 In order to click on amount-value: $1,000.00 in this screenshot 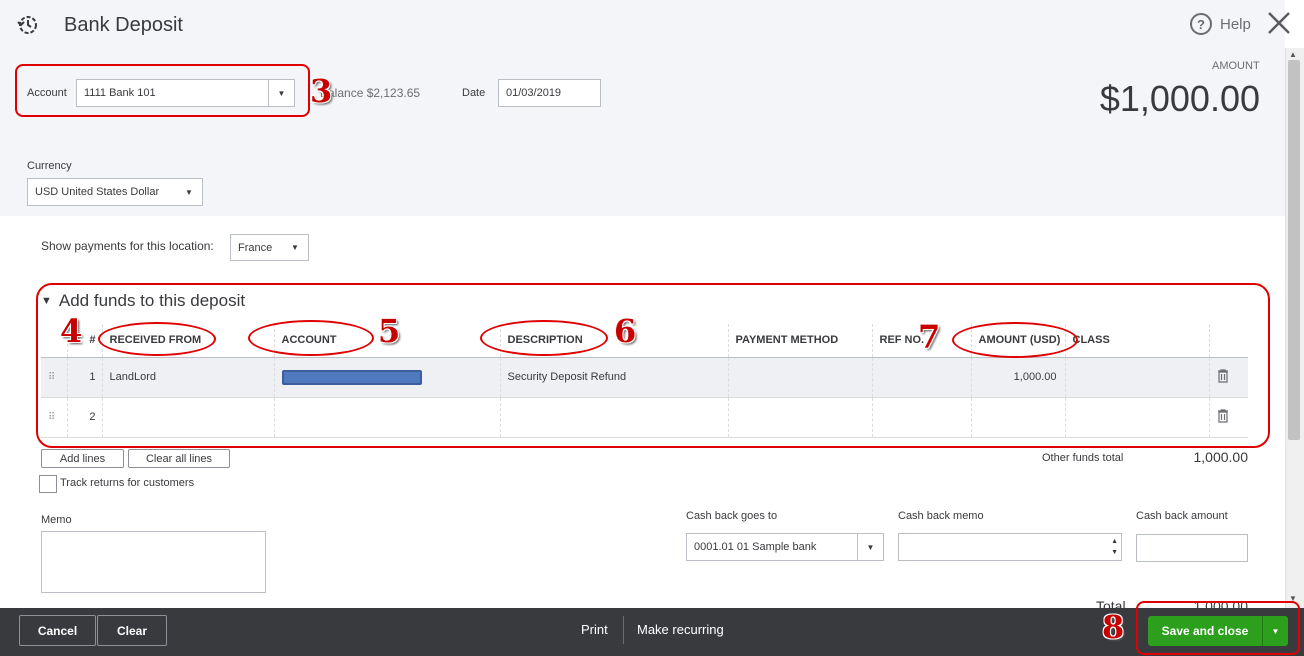, I will do `click(1179, 98)`.